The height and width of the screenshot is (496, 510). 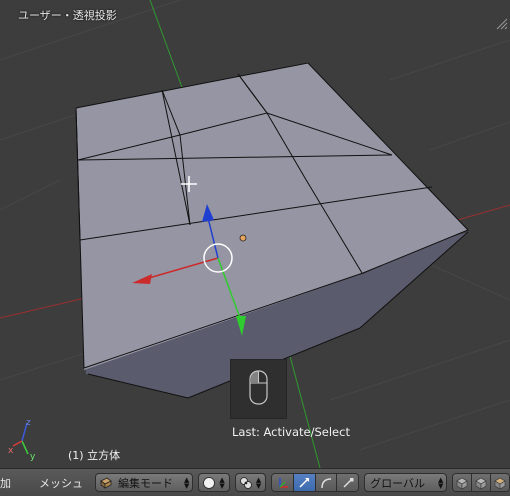 I want to click on rotate-icon, so click(x=326, y=482).